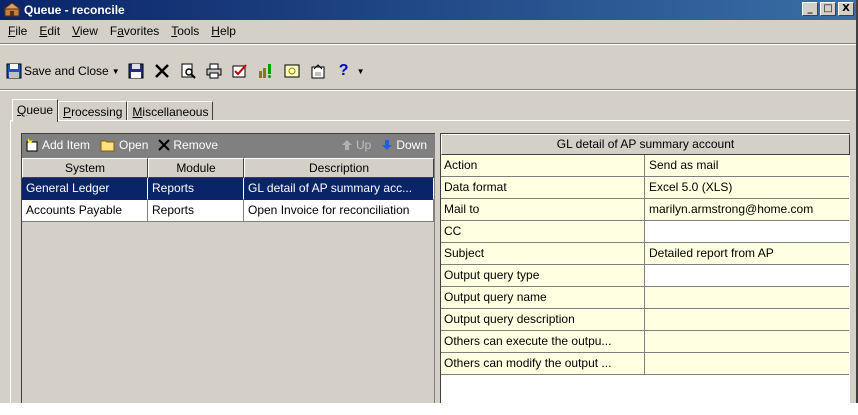 This screenshot has height=415, width=858. What do you see at coordinates (404, 145) in the screenshot?
I see `down-button: Down` at bounding box center [404, 145].